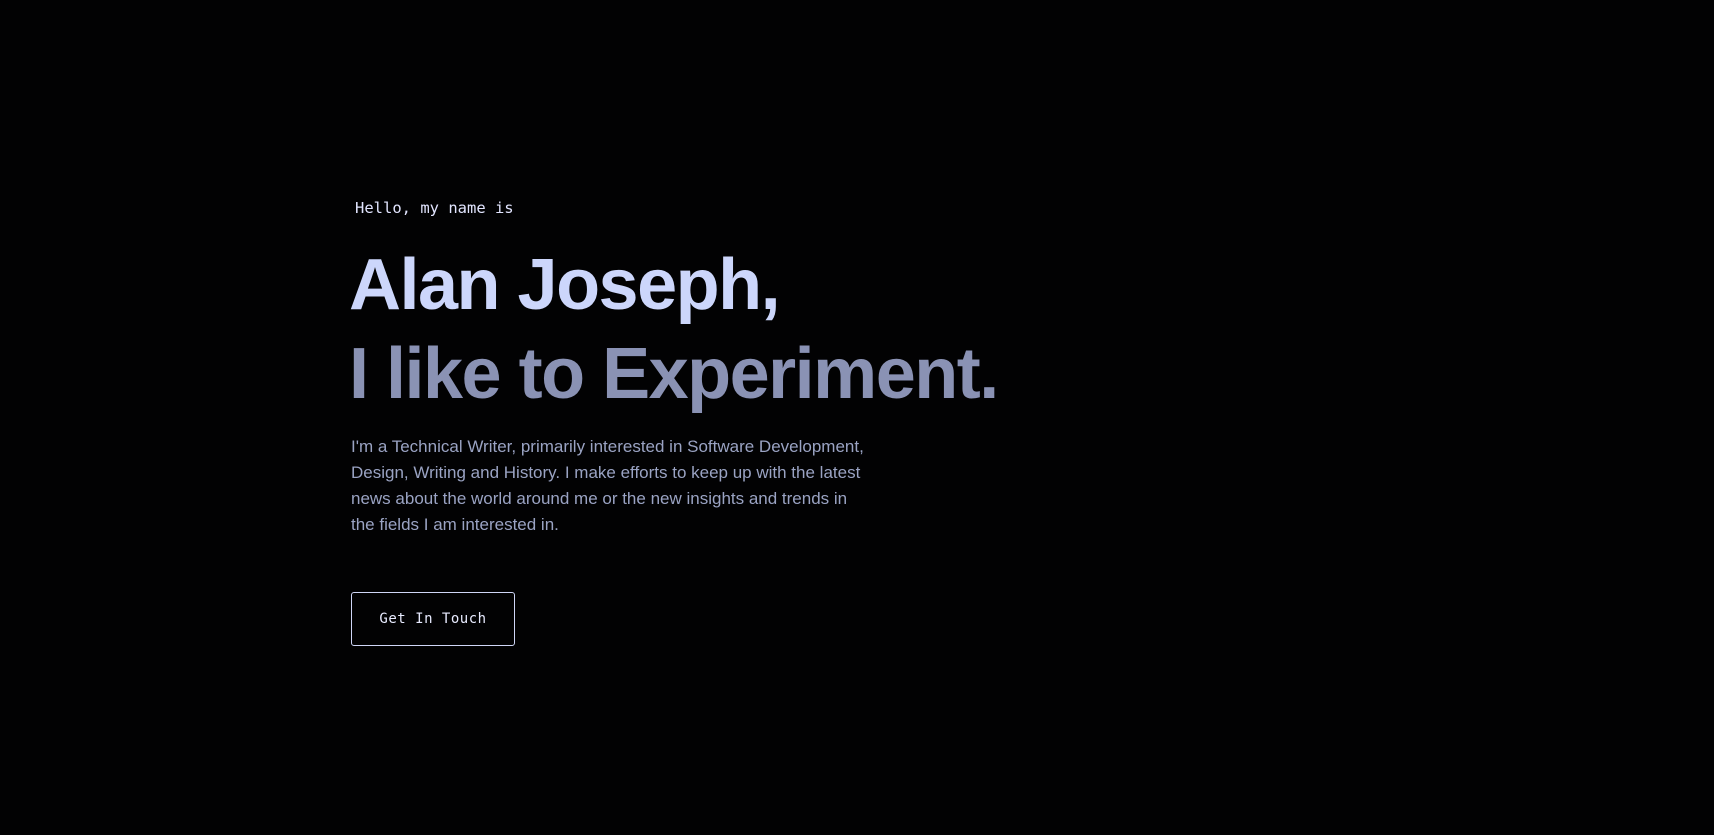 The height and width of the screenshot is (835, 1714). I want to click on get-in-touch-button: Get In Touch, so click(433, 619).